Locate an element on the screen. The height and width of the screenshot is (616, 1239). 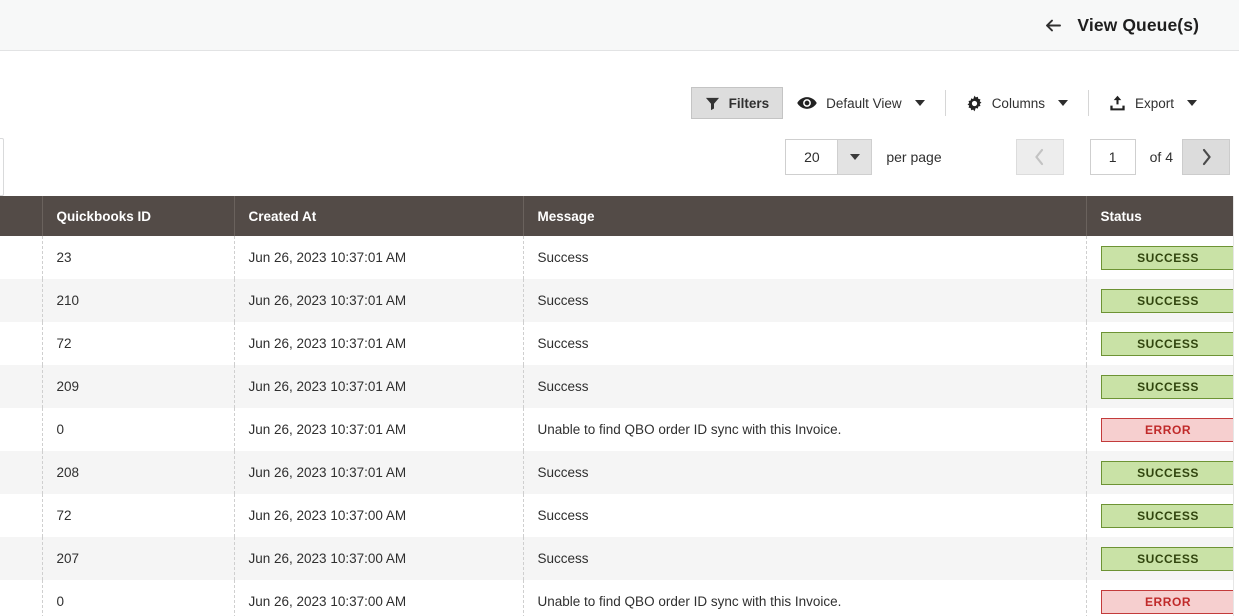
table-row: 23 Jun 26, 2023 10:37:01 AM Success SUCCESS is located at coordinates (616, 257).